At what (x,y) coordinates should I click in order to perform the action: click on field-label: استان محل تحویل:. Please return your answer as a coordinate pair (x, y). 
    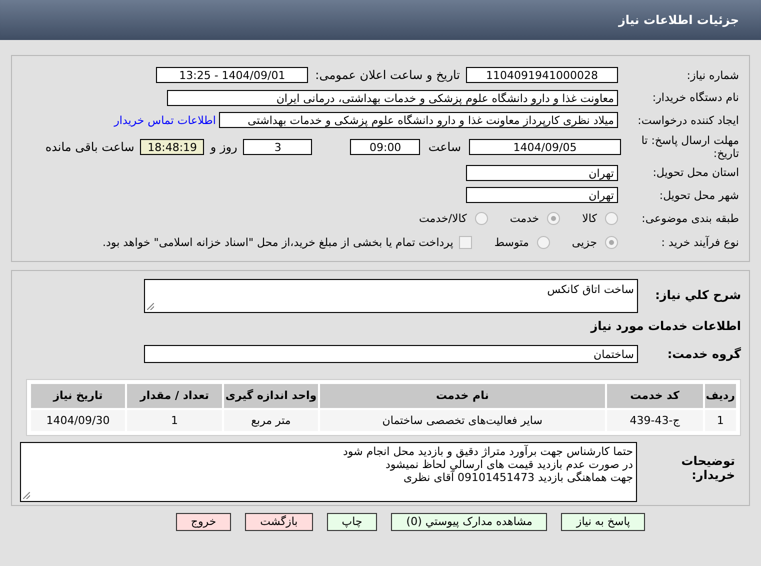
    Looking at the image, I should click on (696, 173).